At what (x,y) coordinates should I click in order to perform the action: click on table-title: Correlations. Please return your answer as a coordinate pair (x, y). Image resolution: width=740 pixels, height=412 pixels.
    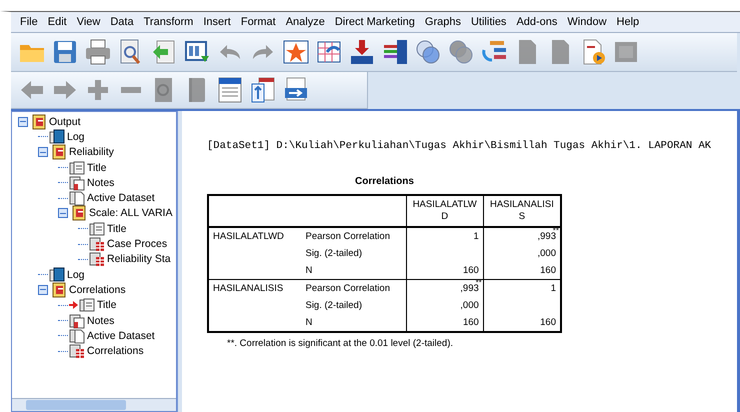
    Looking at the image, I should click on (384, 181).